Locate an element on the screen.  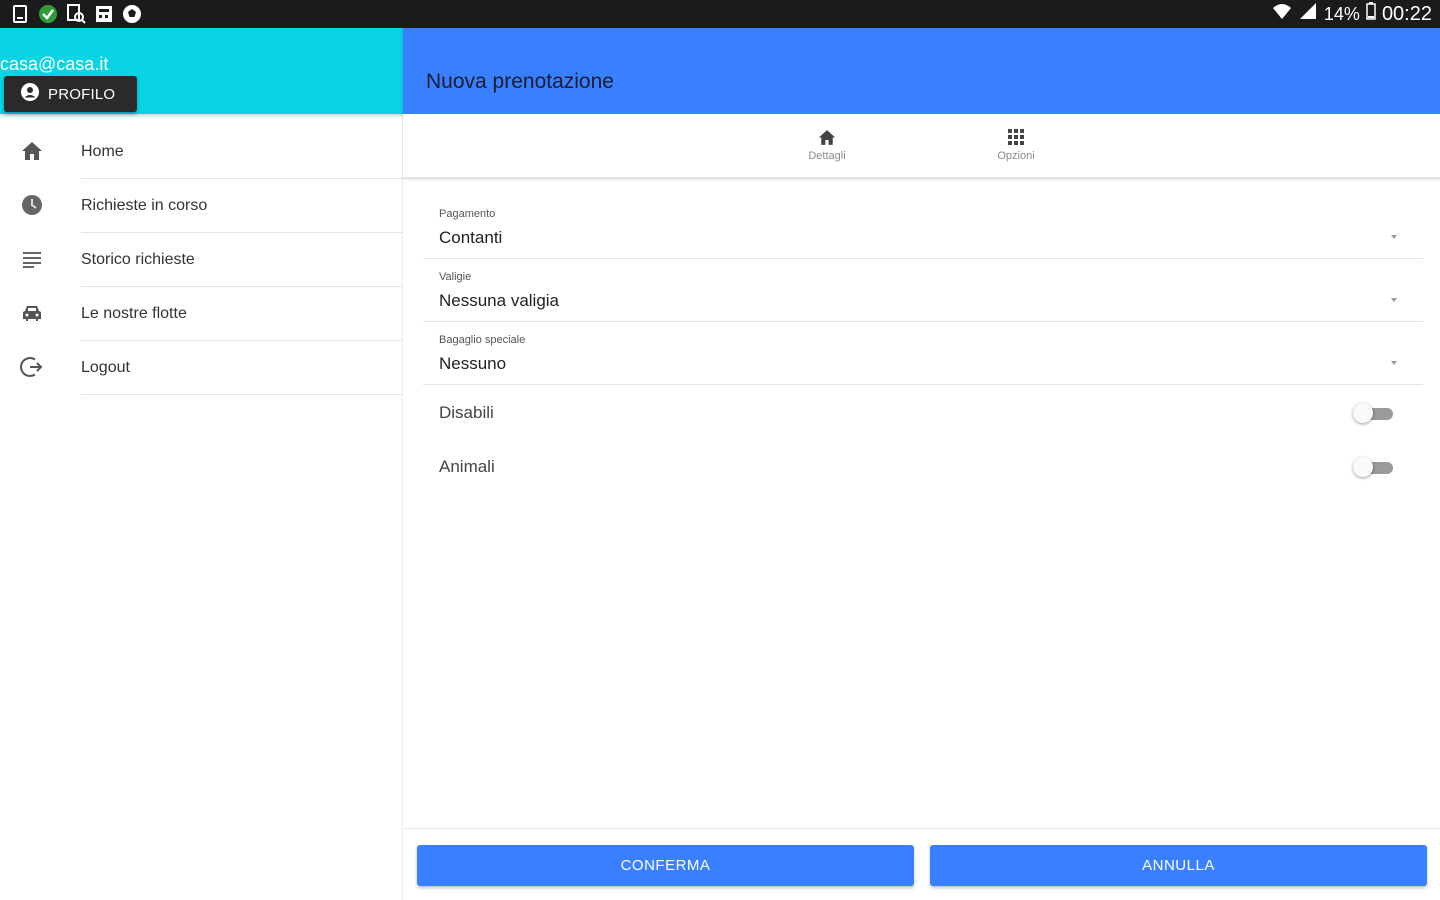
field-label: Valigie is located at coordinates (455, 277).